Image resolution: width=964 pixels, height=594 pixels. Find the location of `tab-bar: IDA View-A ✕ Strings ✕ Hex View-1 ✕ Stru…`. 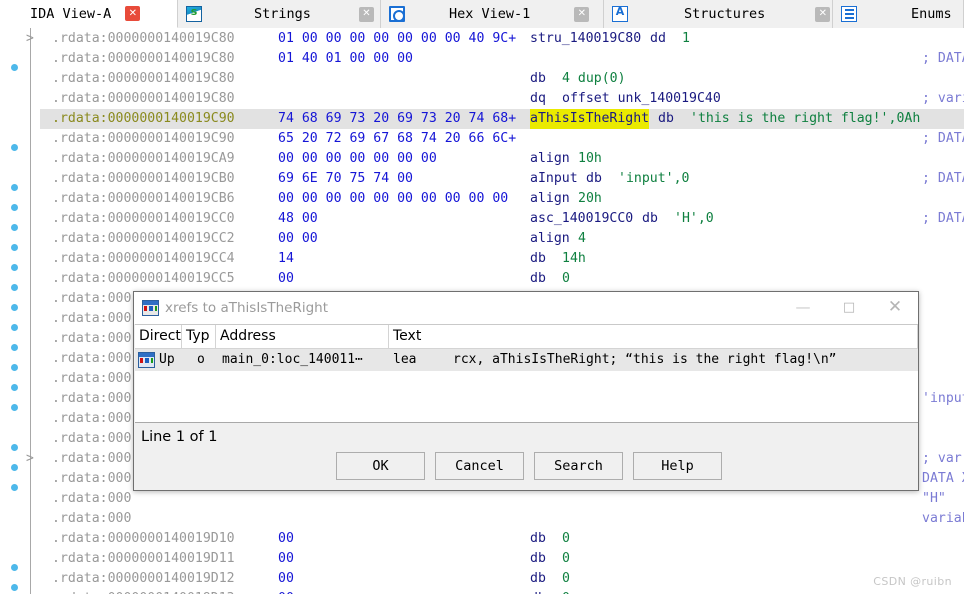

tab-bar: IDA View-A ✕ Strings ✕ Hex View-1 ✕ Stru… is located at coordinates (482, 14).